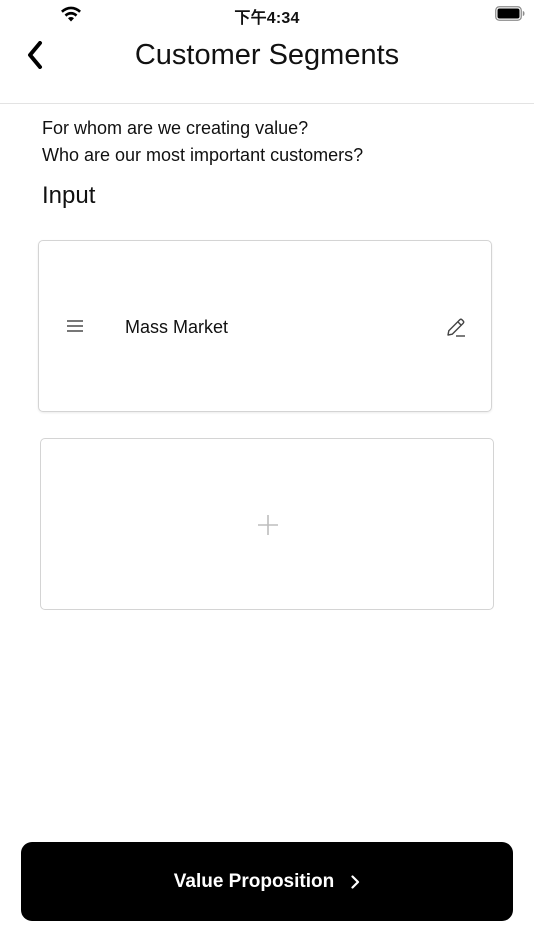 The image size is (534, 950). I want to click on status-bar: 下午4:34, so click(267, 14).